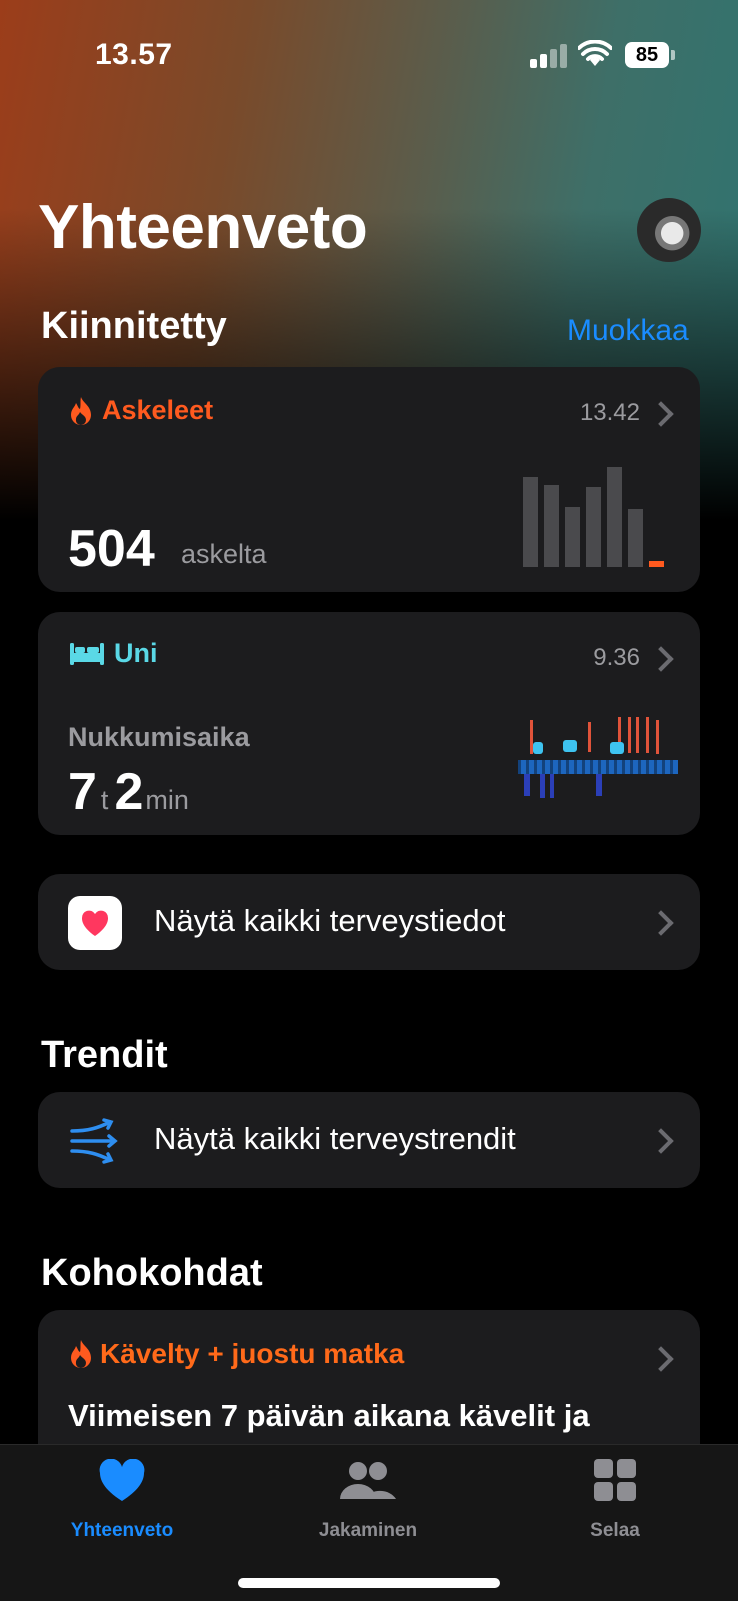 The width and height of the screenshot is (738, 1601). I want to click on battery-level: 85, so click(647, 55).